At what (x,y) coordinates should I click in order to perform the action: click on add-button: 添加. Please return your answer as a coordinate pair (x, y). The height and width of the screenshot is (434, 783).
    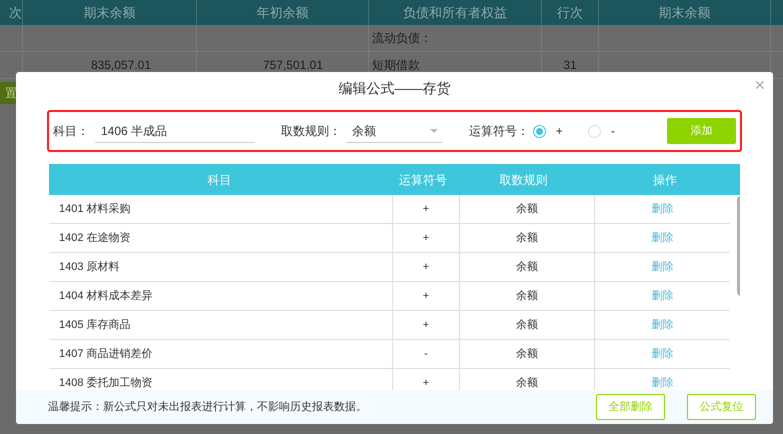
    Looking at the image, I should click on (701, 131).